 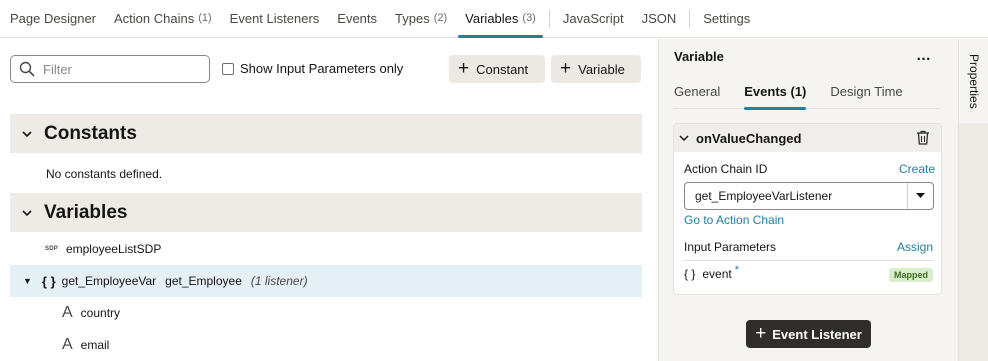 I want to click on field-row-email: A email, so click(x=326, y=345).